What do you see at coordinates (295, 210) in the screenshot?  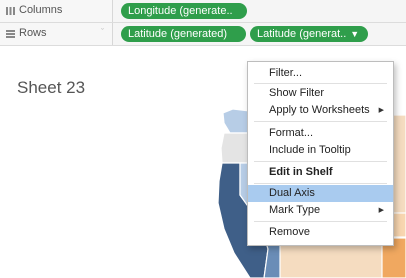 I see `menu-item-mark-type-label: Mark Type` at bounding box center [295, 210].